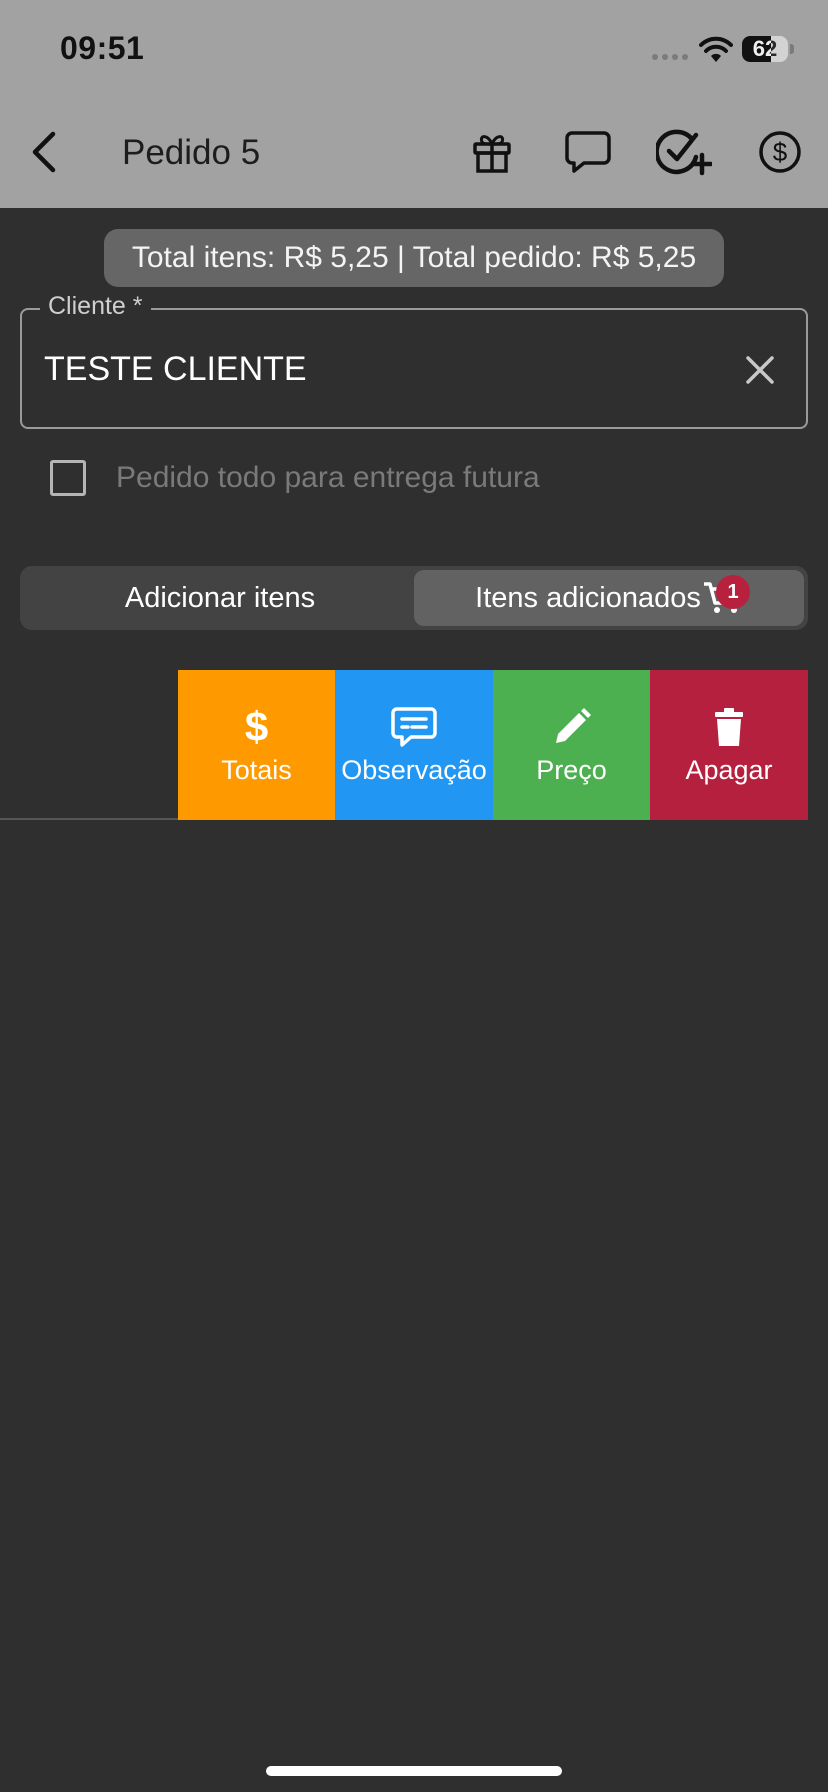  Describe the element at coordinates (256, 769) in the screenshot. I see `totais-label: Totais` at that location.